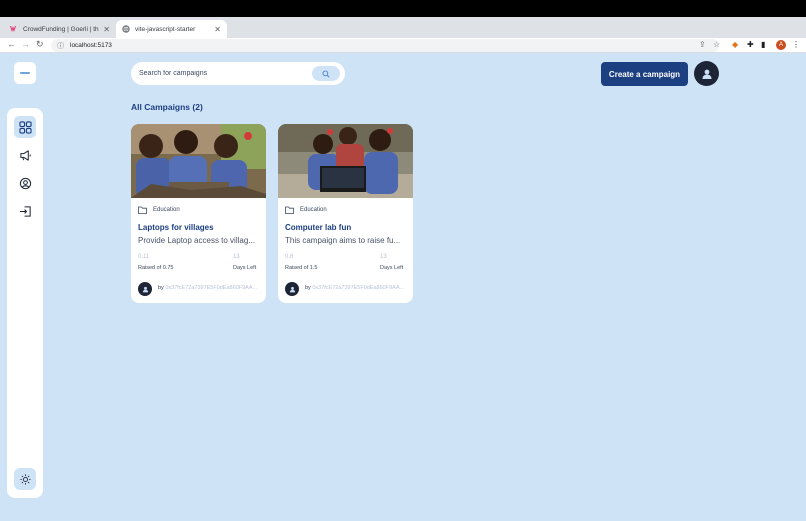 This screenshot has width=806, height=521. I want to click on url-field: ⓘ localhost:5173, so click(385, 45).